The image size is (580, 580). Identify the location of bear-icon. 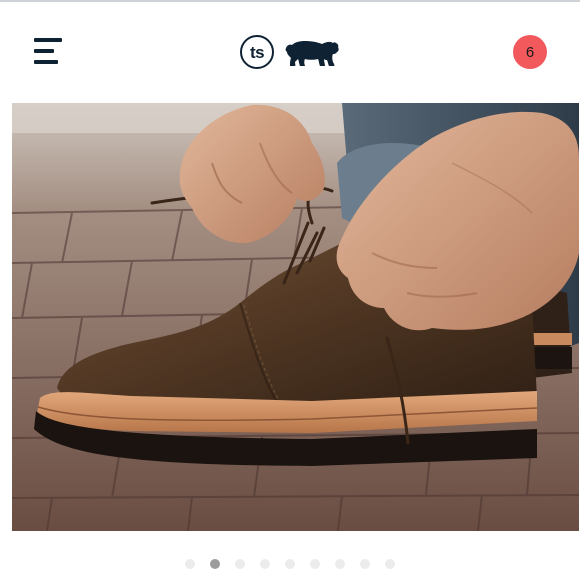
(312, 53).